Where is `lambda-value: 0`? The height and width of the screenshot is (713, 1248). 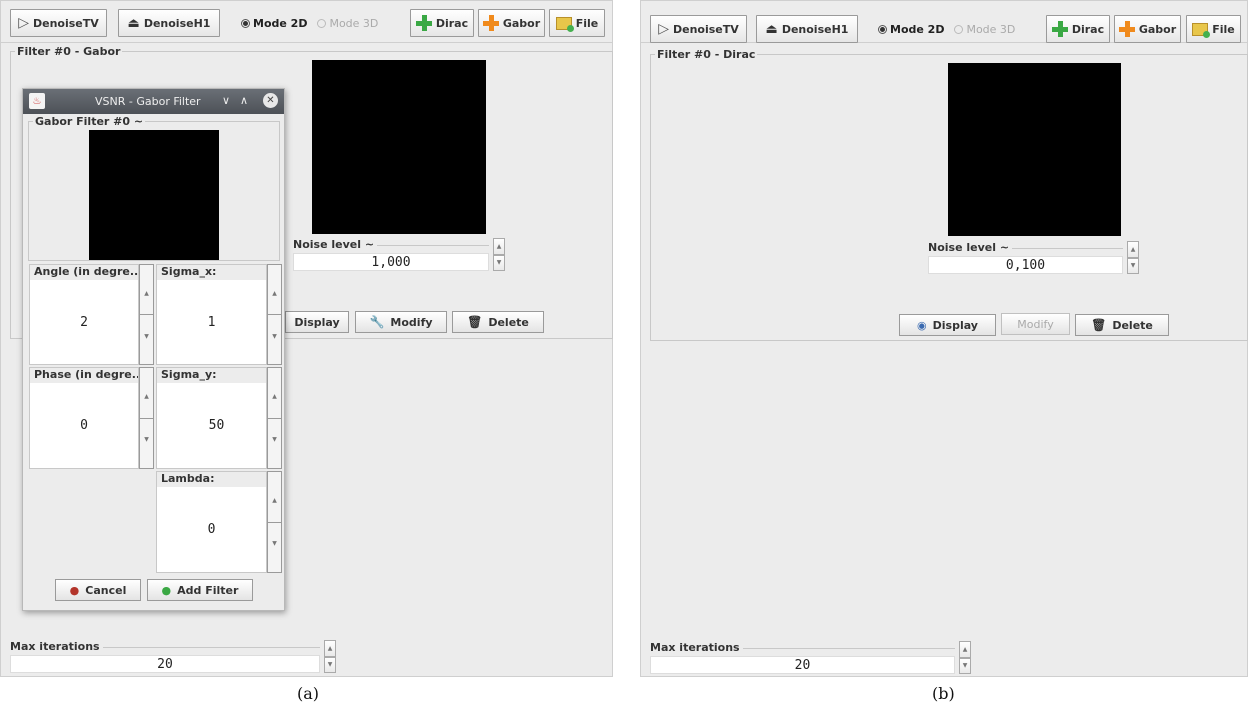 lambda-value: 0 is located at coordinates (211, 529).